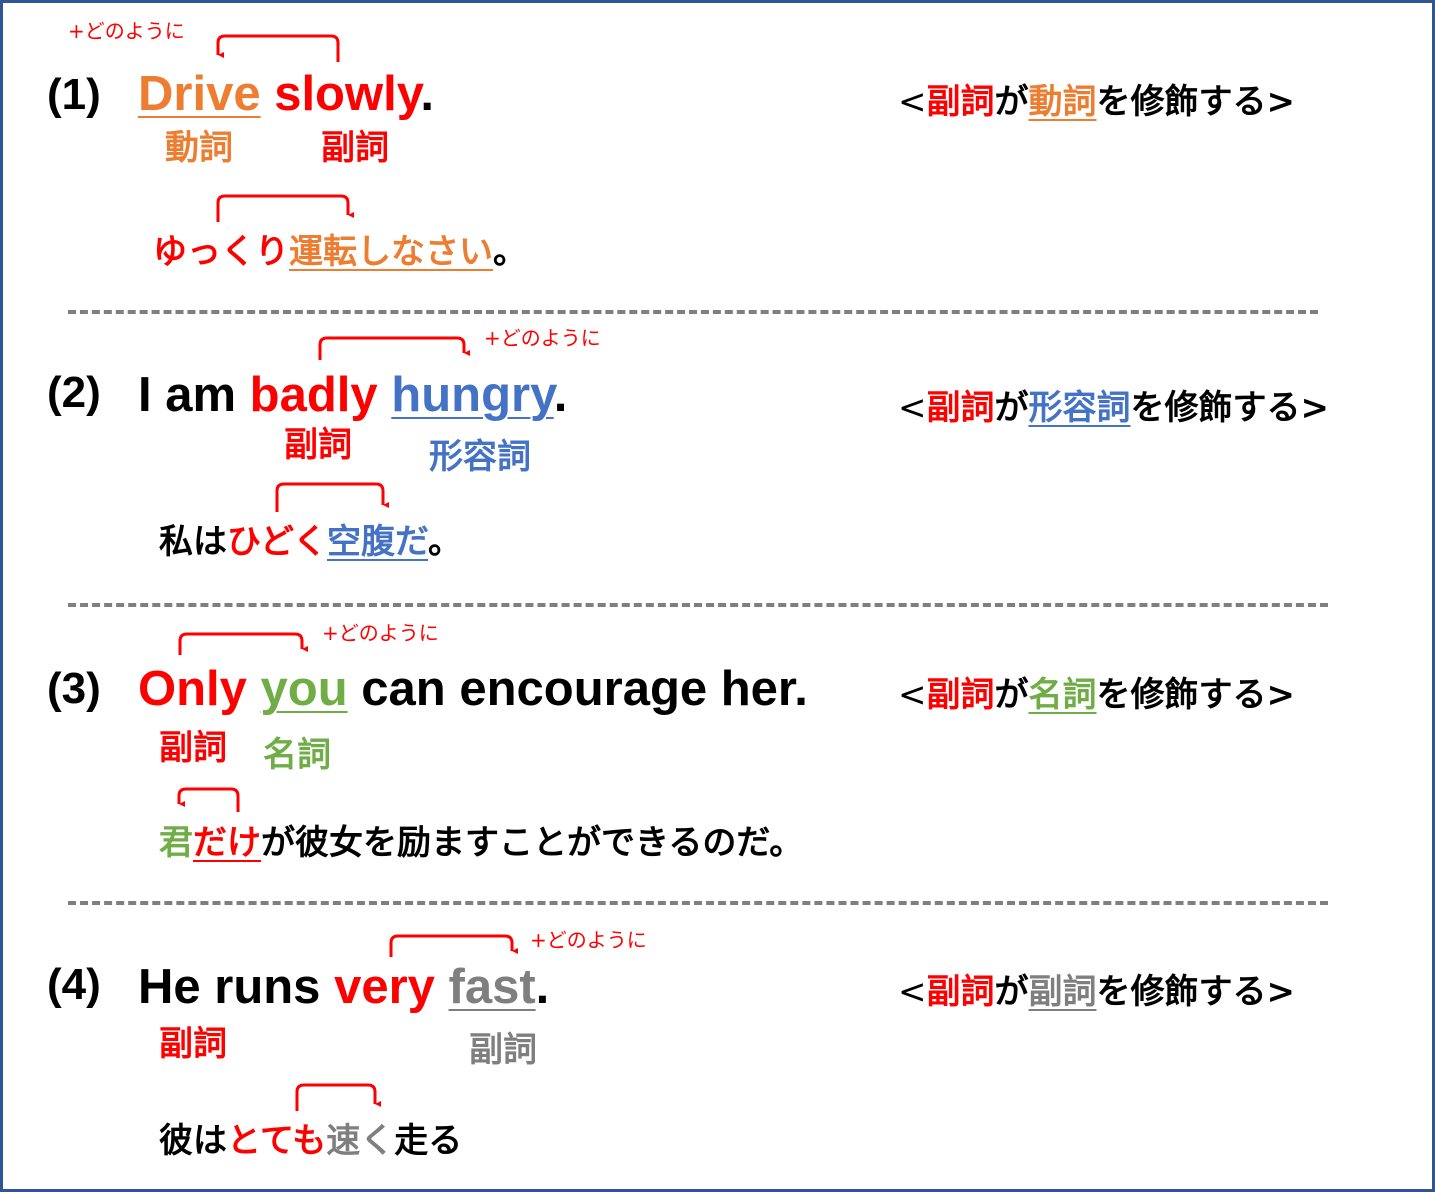 Image resolution: width=1435 pixels, height=1192 pixels. I want to click on rule-label: <副詞が動詞を修飾する>, so click(1096, 102).